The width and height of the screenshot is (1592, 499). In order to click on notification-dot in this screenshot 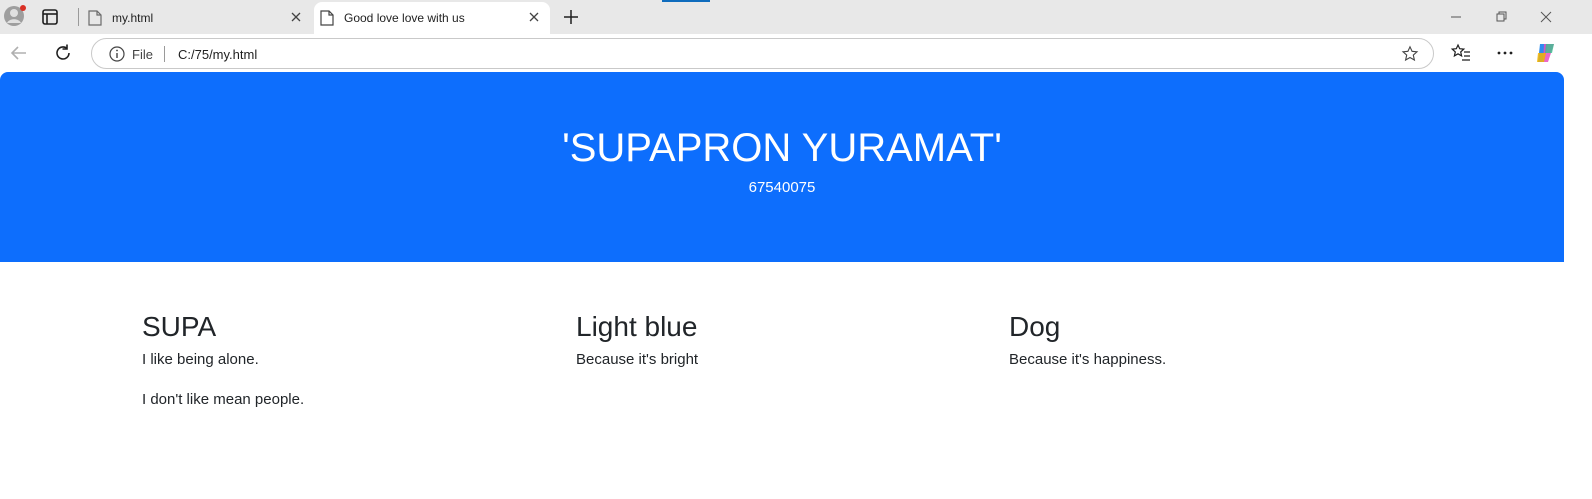, I will do `click(23, 8)`.